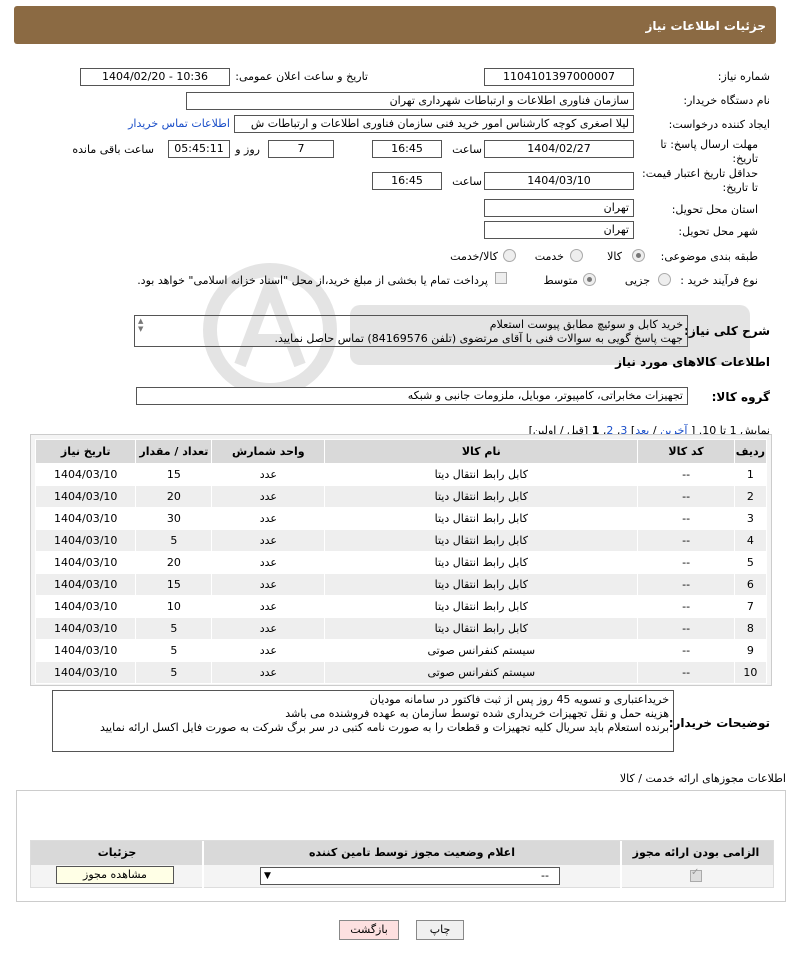 The image size is (788, 957). Describe the element at coordinates (750, 650) in the screenshot. I see `cell-row-number: 9` at that location.